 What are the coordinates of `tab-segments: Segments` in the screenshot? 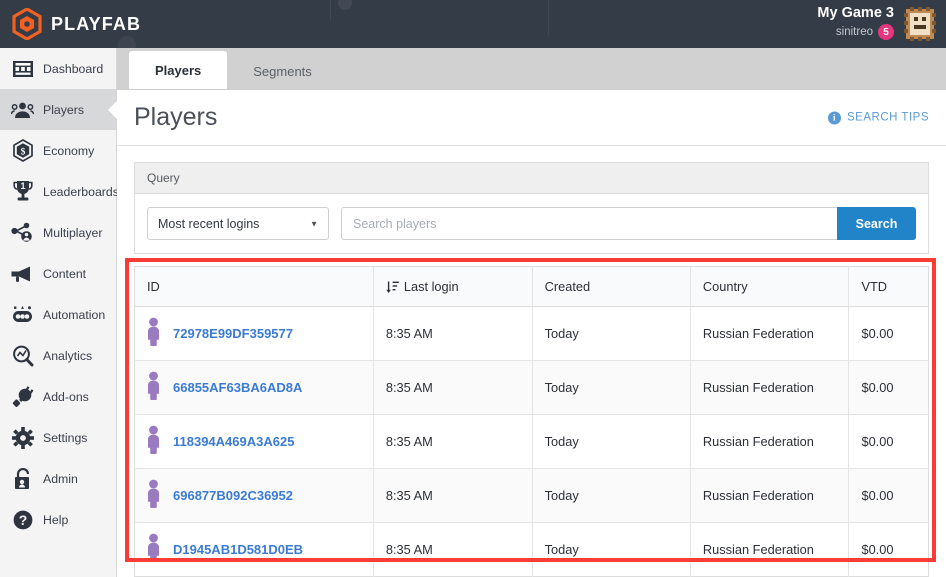 It's located at (282, 71).